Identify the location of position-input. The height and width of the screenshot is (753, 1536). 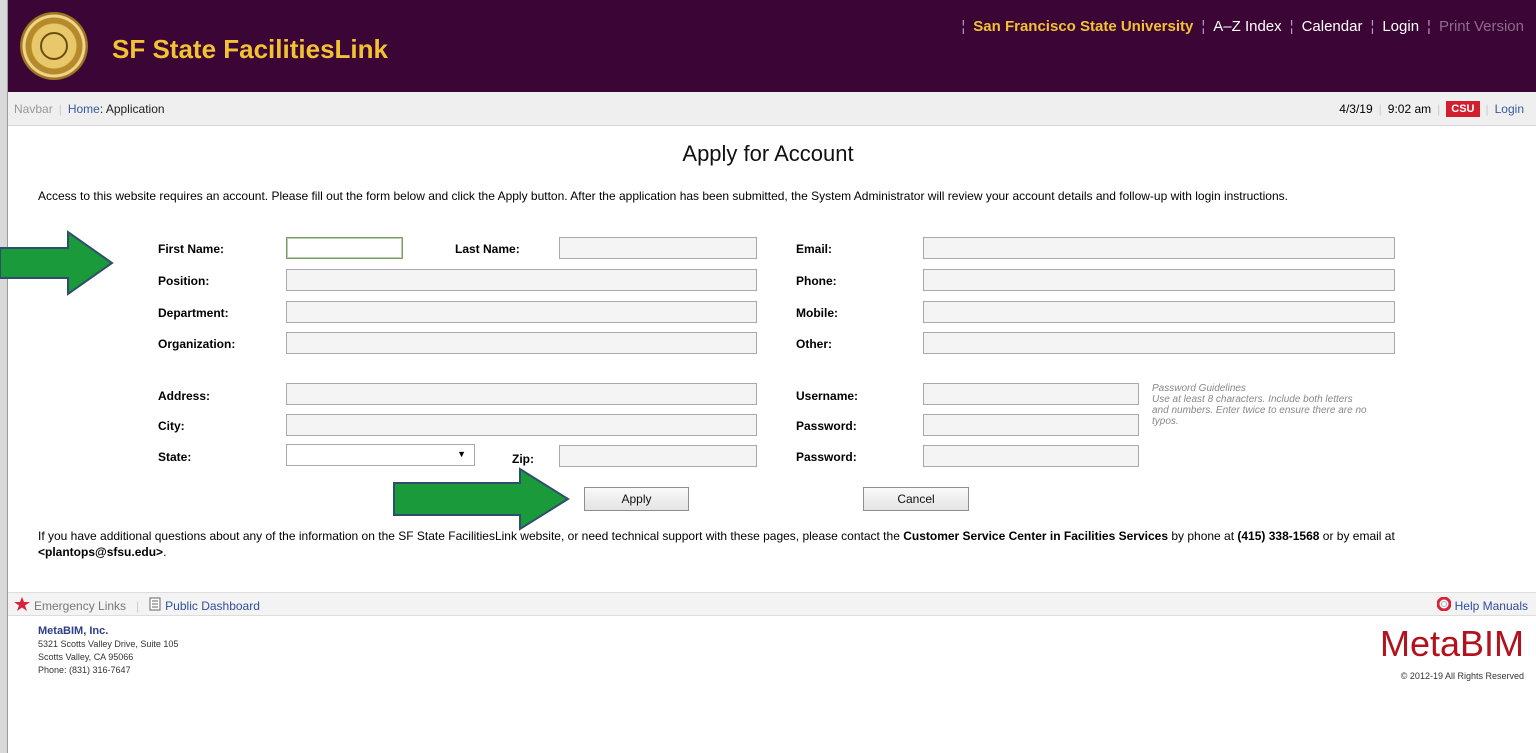
(521, 280).